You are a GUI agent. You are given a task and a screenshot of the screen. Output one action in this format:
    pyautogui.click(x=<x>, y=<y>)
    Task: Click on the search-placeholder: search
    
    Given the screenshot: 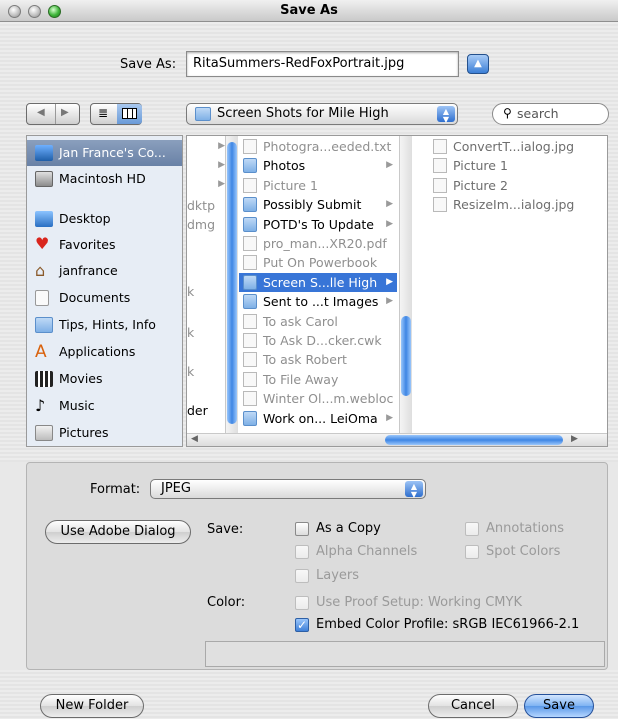 What is the action you would take?
    pyautogui.click(x=538, y=113)
    